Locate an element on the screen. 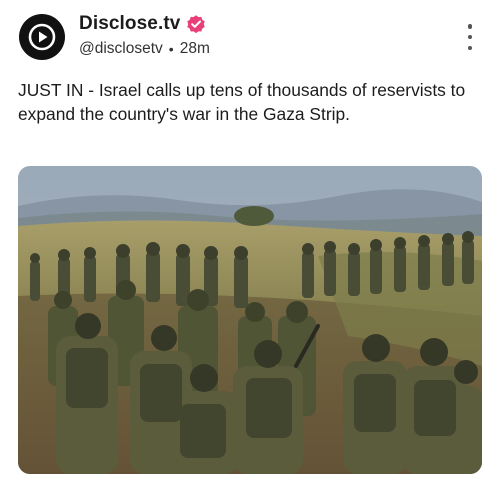 This screenshot has height=489, width=500. meta-row: @disclosetv • 28m is located at coordinates (144, 49).